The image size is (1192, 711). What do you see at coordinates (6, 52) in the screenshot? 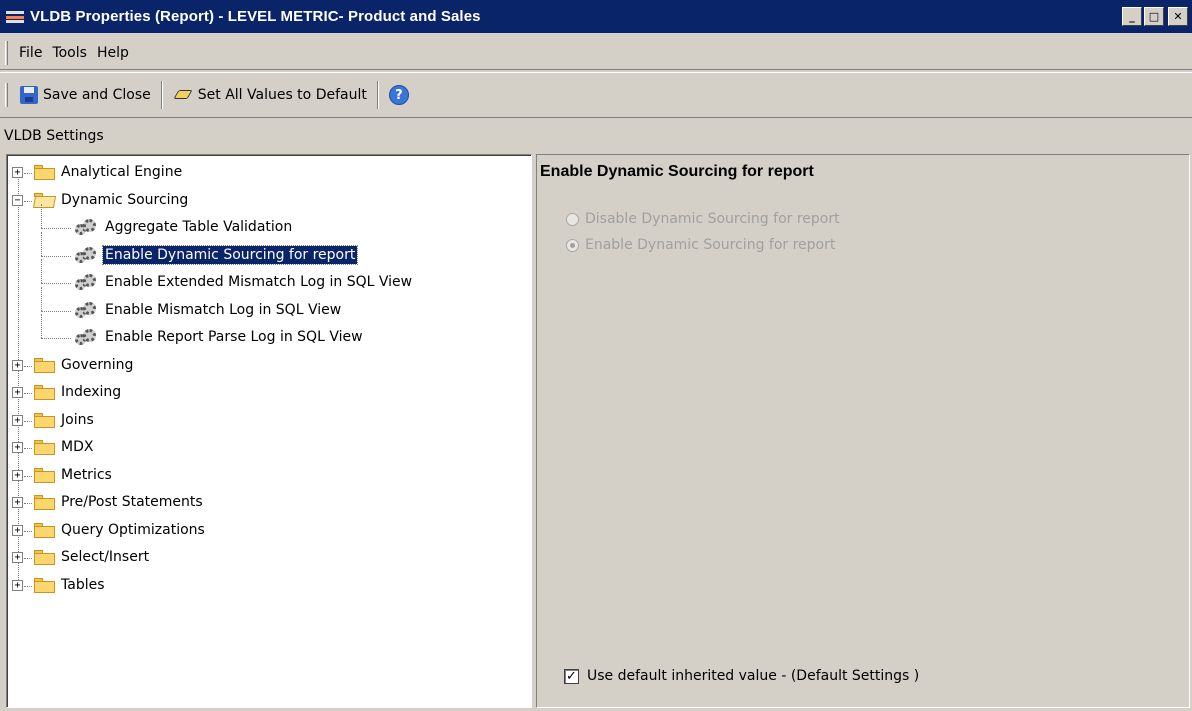
I see `menu-grip` at bounding box center [6, 52].